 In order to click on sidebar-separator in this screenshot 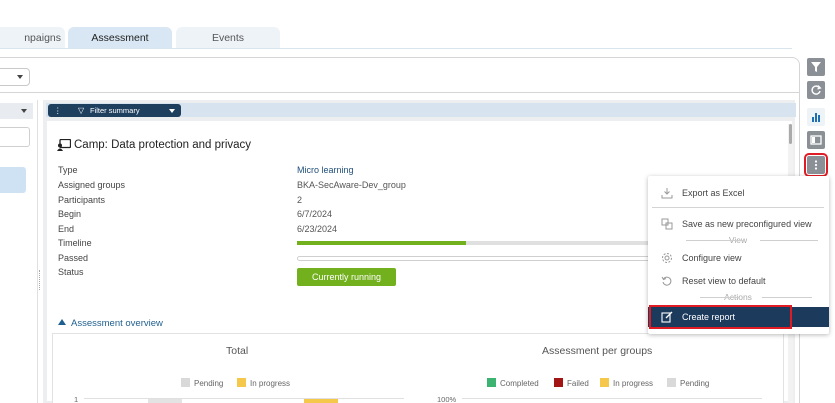, I will do `click(37, 251)`.